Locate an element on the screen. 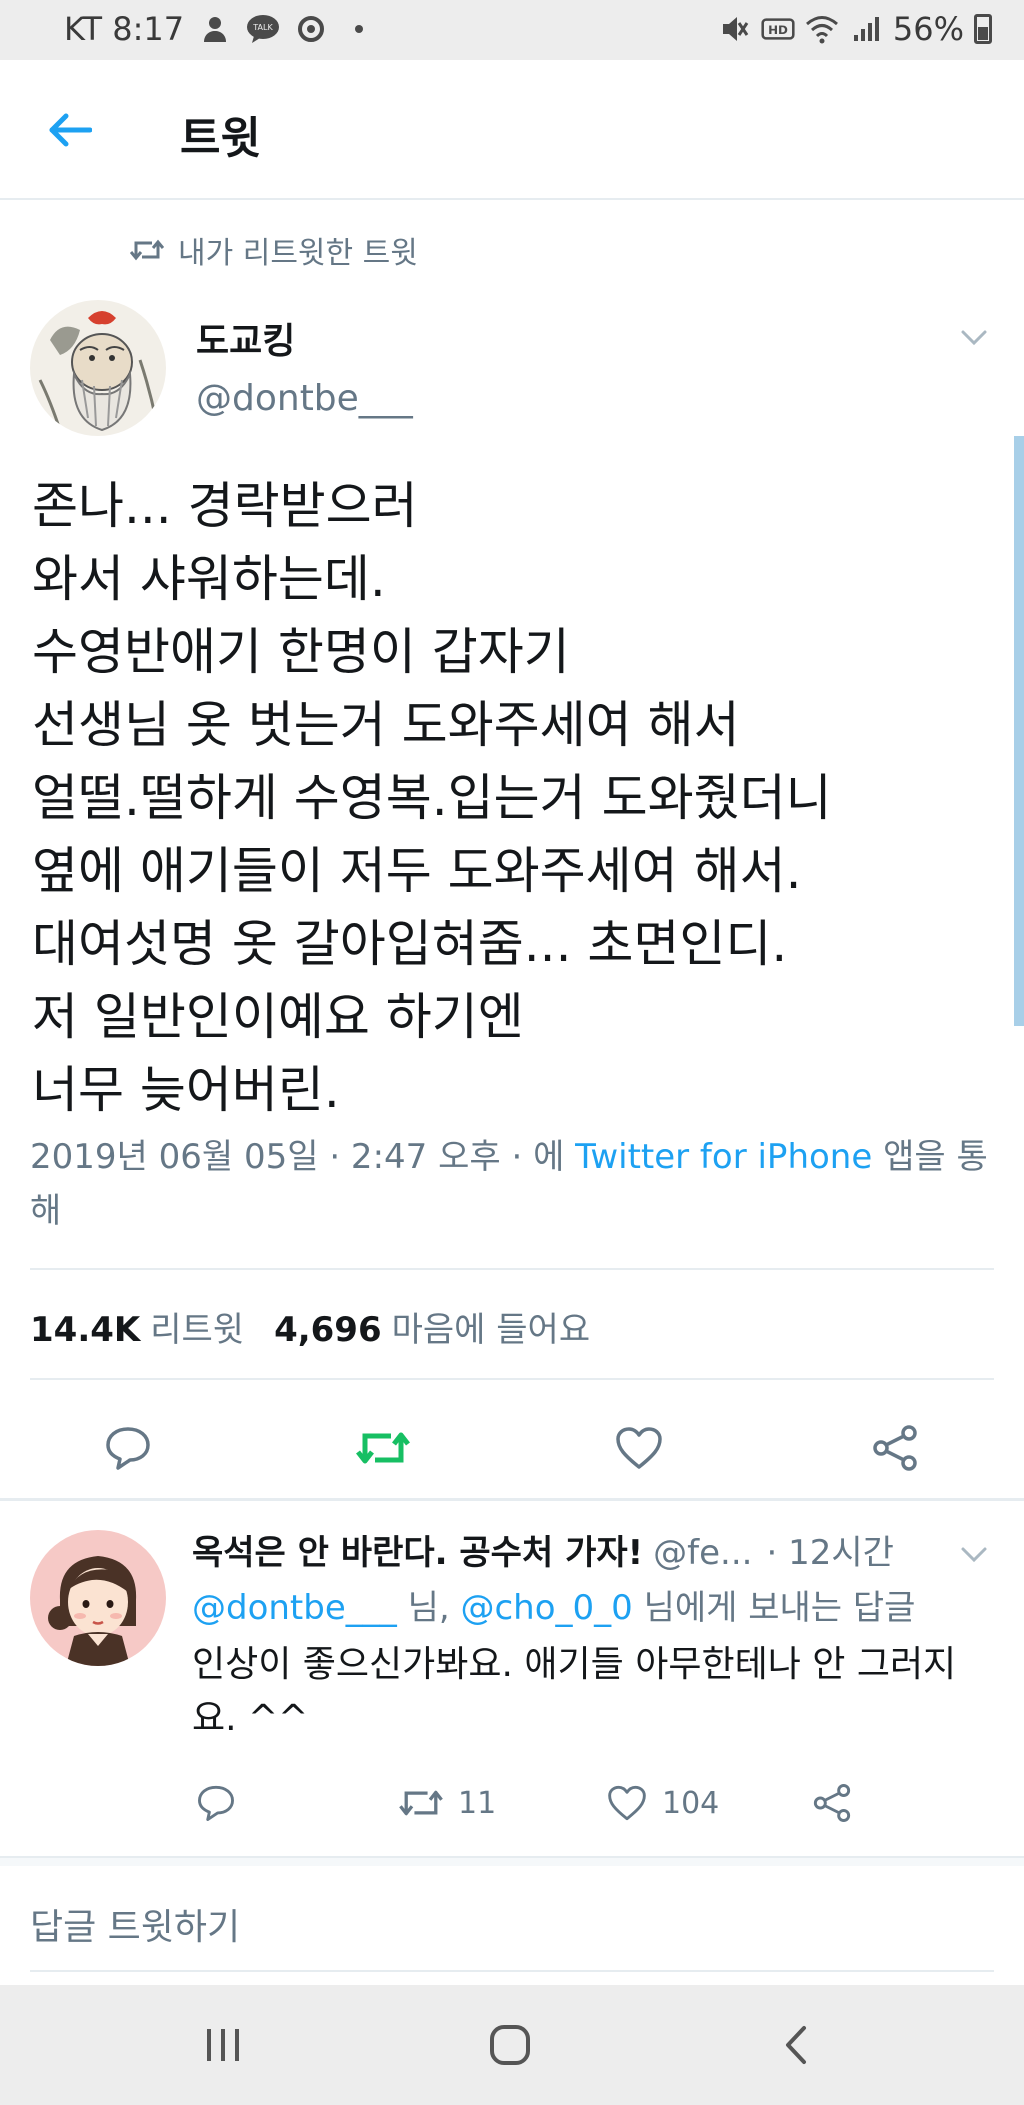  reply-button is located at coordinates (128, 1448).